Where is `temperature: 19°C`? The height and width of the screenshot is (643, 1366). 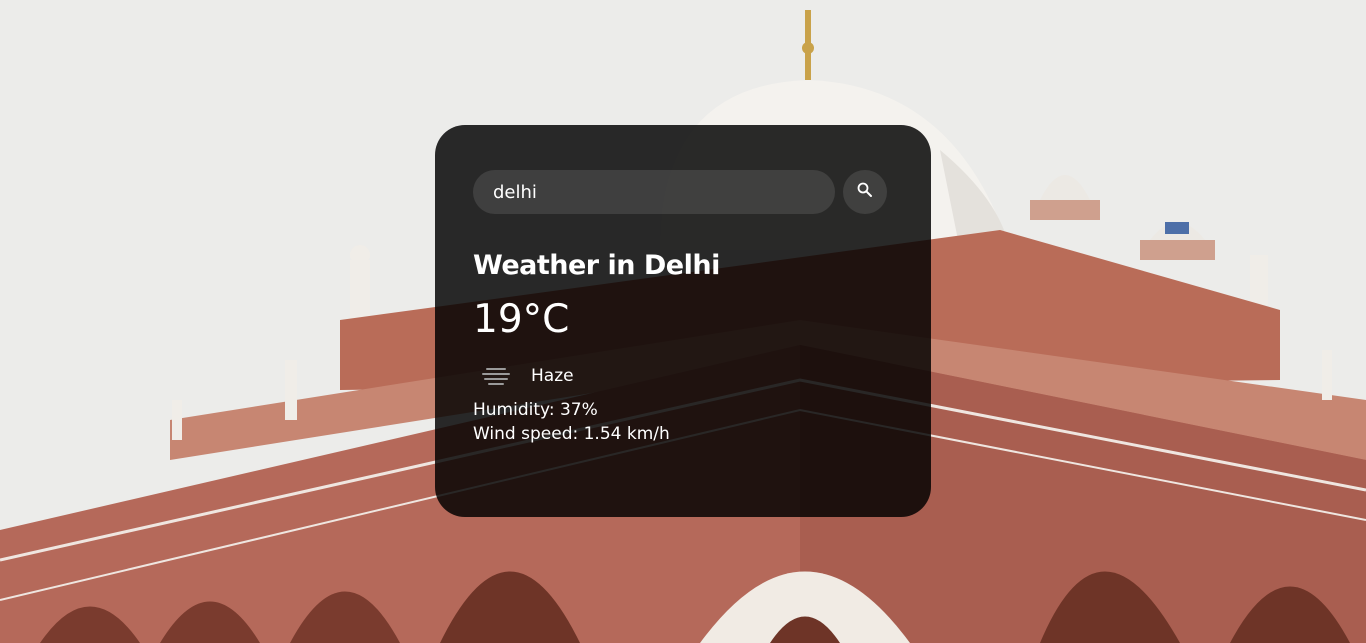
temperature: 19°C is located at coordinates (521, 319).